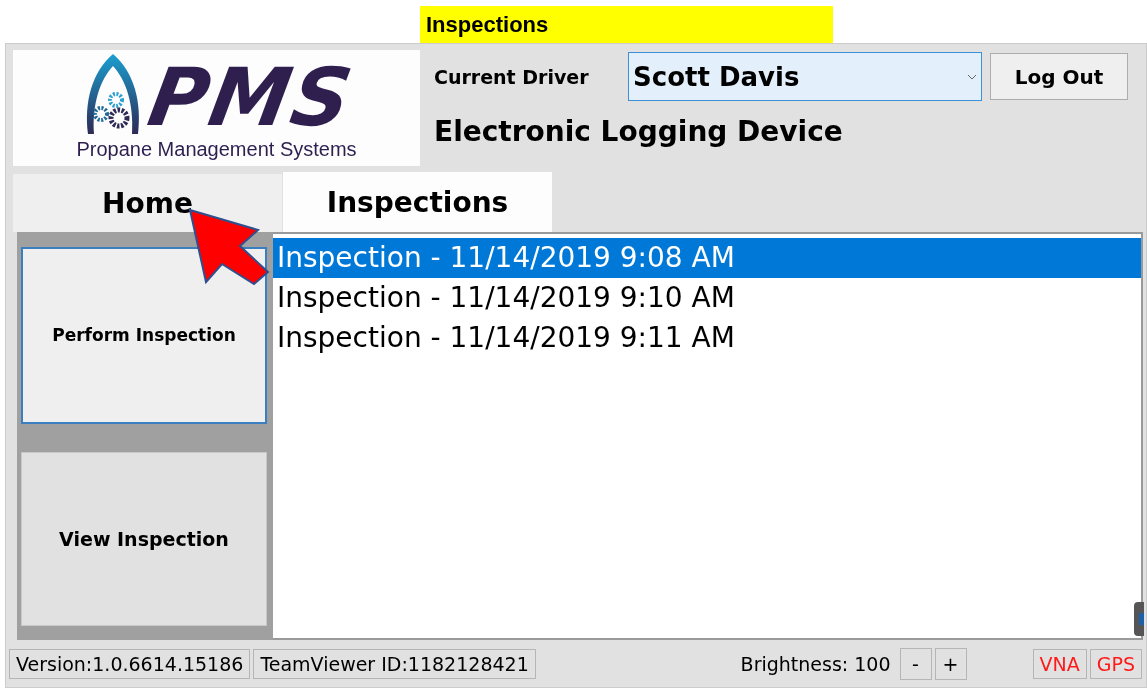 The width and height of the screenshot is (1147, 688). Describe the element at coordinates (915, 663) in the screenshot. I see `brightness-down-button: -` at that location.